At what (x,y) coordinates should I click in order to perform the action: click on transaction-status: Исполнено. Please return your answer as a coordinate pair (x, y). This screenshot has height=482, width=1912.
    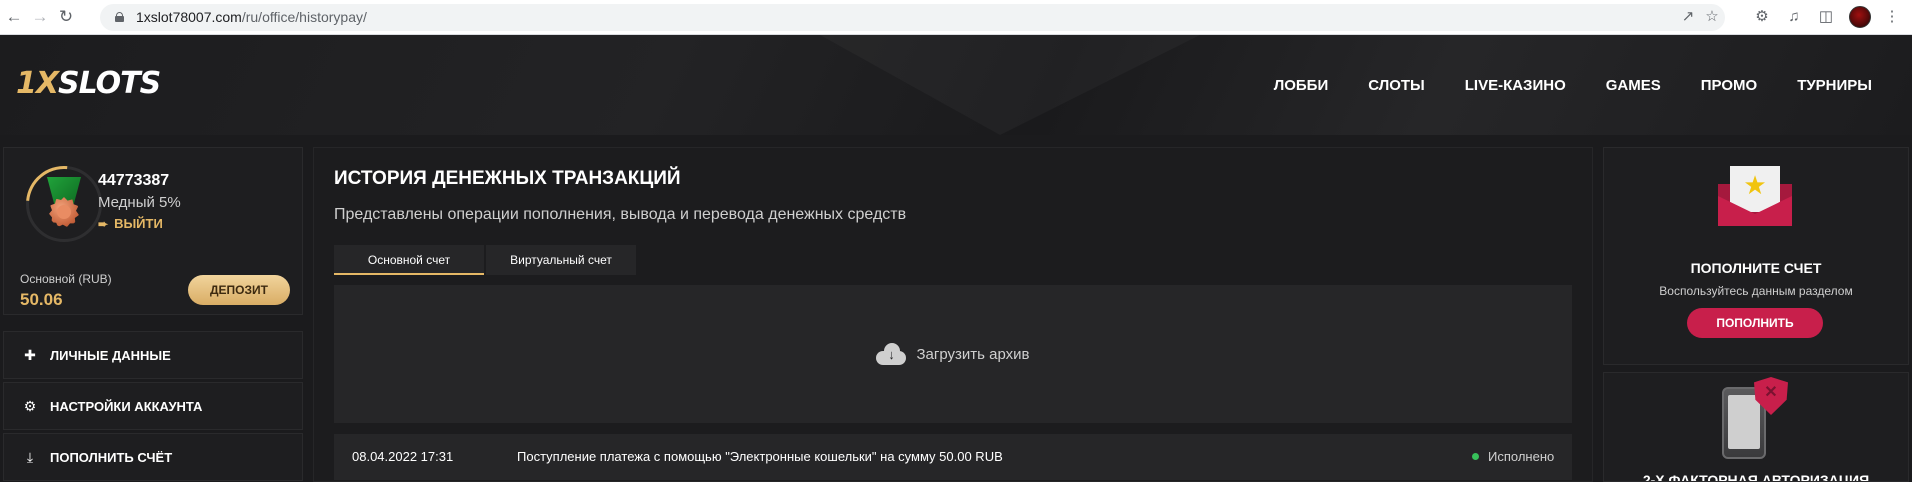
    Looking at the image, I should click on (1513, 456).